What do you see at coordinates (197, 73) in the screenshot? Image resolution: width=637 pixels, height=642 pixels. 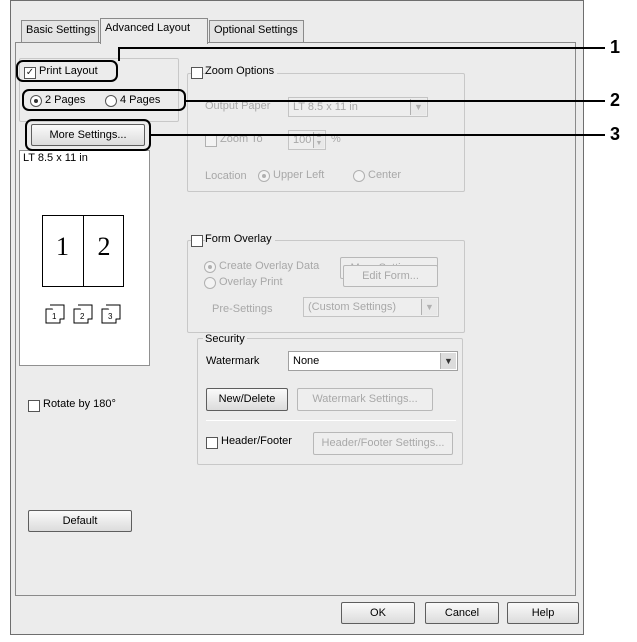 I see `zoom-options-checkbox` at bounding box center [197, 73].